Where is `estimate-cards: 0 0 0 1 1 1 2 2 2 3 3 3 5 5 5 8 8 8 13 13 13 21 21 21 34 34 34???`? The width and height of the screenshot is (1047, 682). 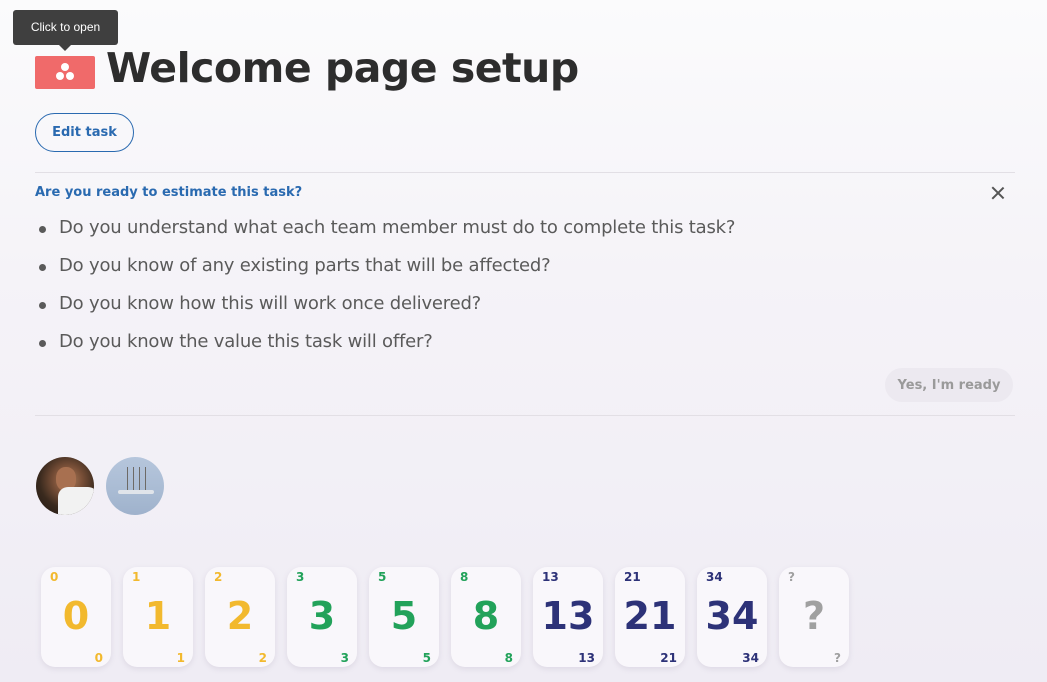 estimate-cards: 0 0 0 1 1 1 2 2 2 3 3 3 5 5 5 8 8 8 13 13 13 21 21 21 34 34 34??? is located at coordinates (445, 617).